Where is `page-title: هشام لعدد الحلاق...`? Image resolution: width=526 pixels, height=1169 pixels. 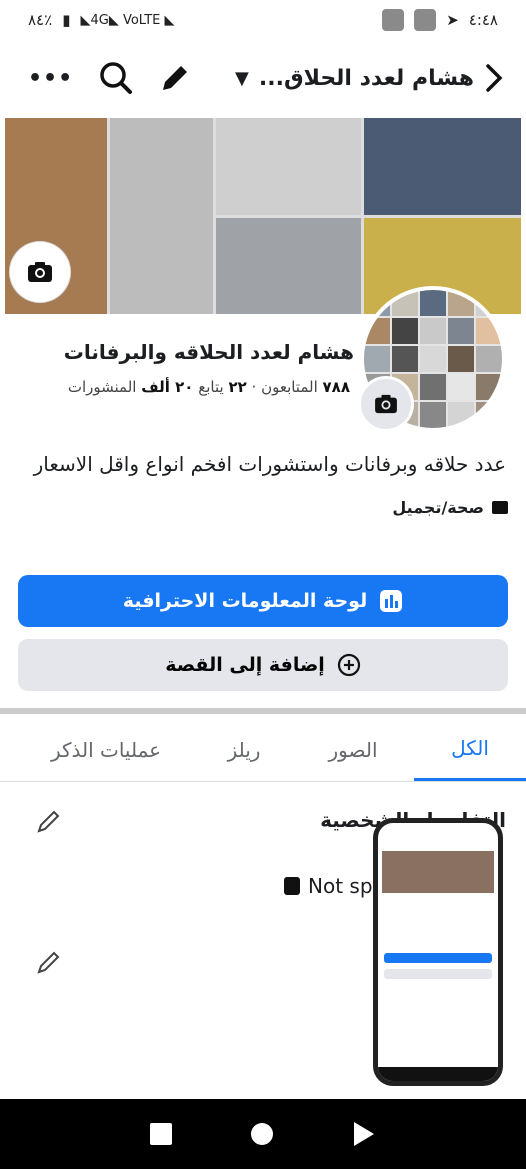
page-title: هشام لعدد الحلاق... is located at coordinates (366, 78).